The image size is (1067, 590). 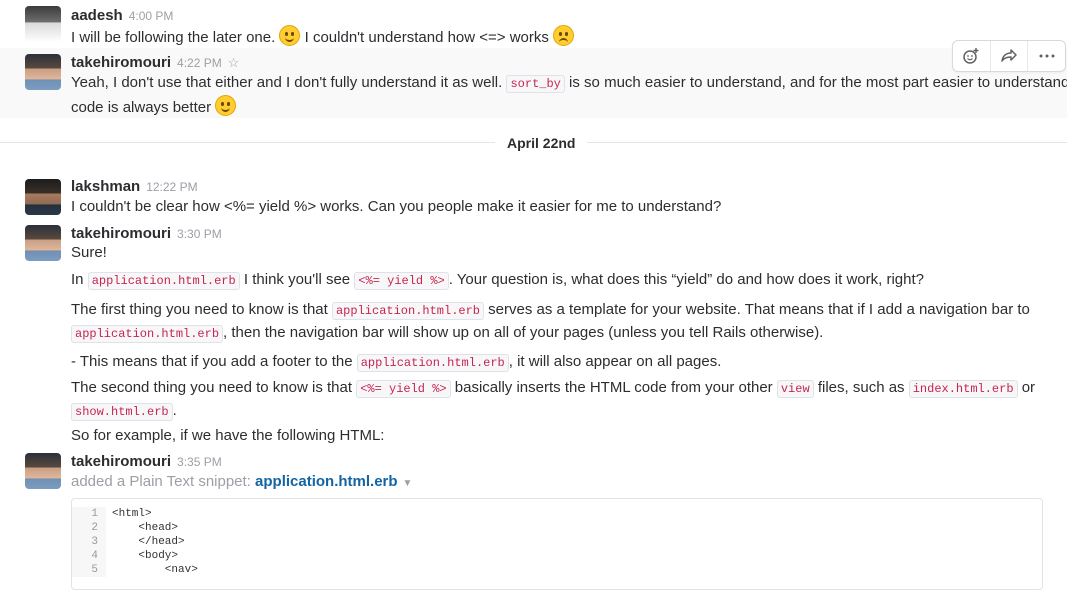 What do you see at coordinates (89, 528) in the screenshot?
I see `line-number: 2` at bounding box center [89, 528].